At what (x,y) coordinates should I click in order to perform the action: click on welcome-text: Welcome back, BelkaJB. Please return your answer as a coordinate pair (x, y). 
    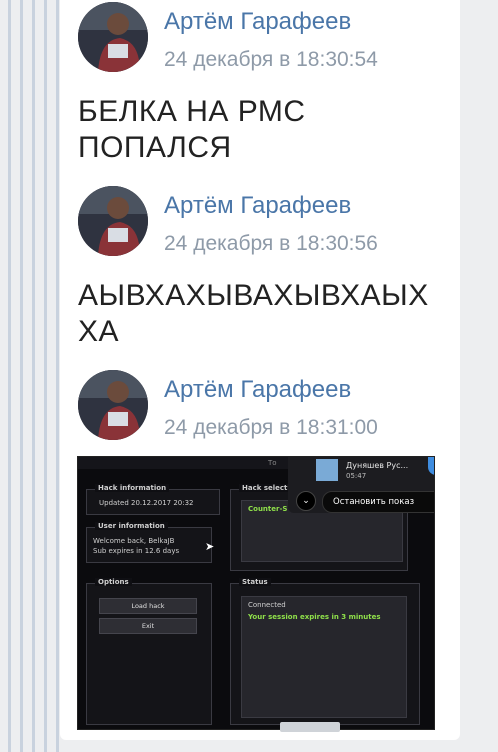
    Looking at the image, I should click on (134, 541).